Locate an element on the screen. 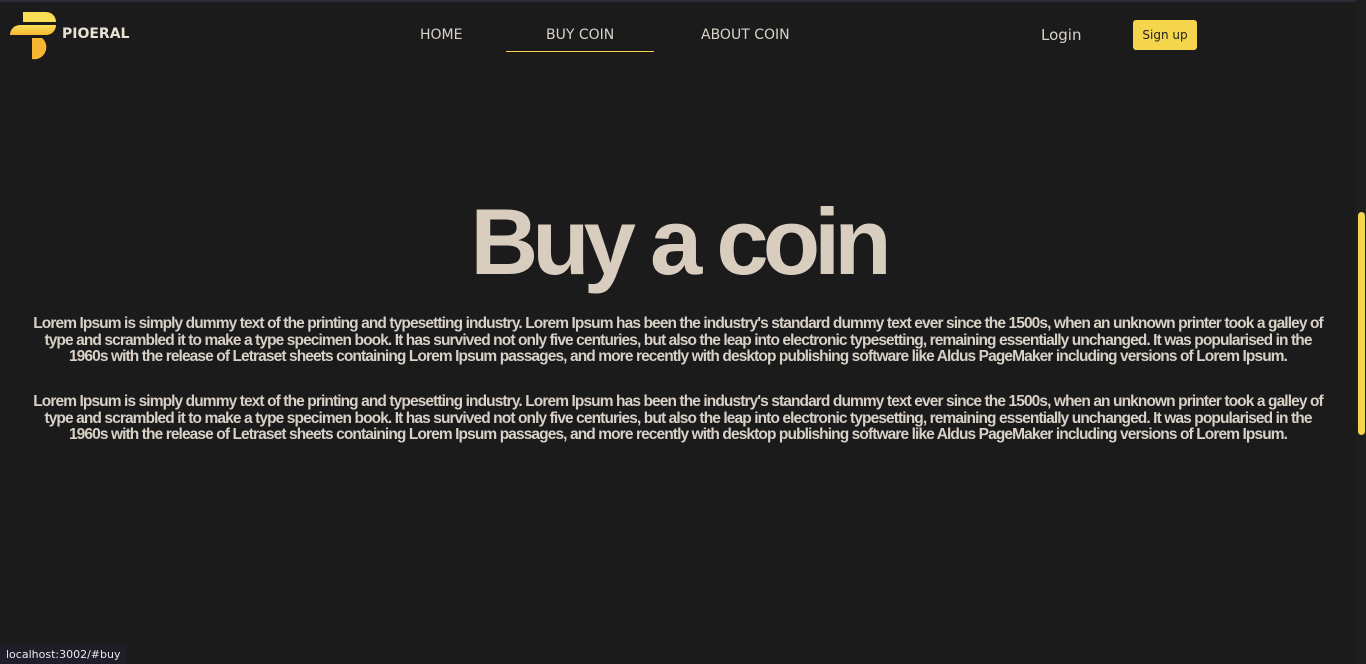 The width and height of the screenshot is (1366, 664). status-url: localhost:3002/#buy is located at coordinates (63, 654).